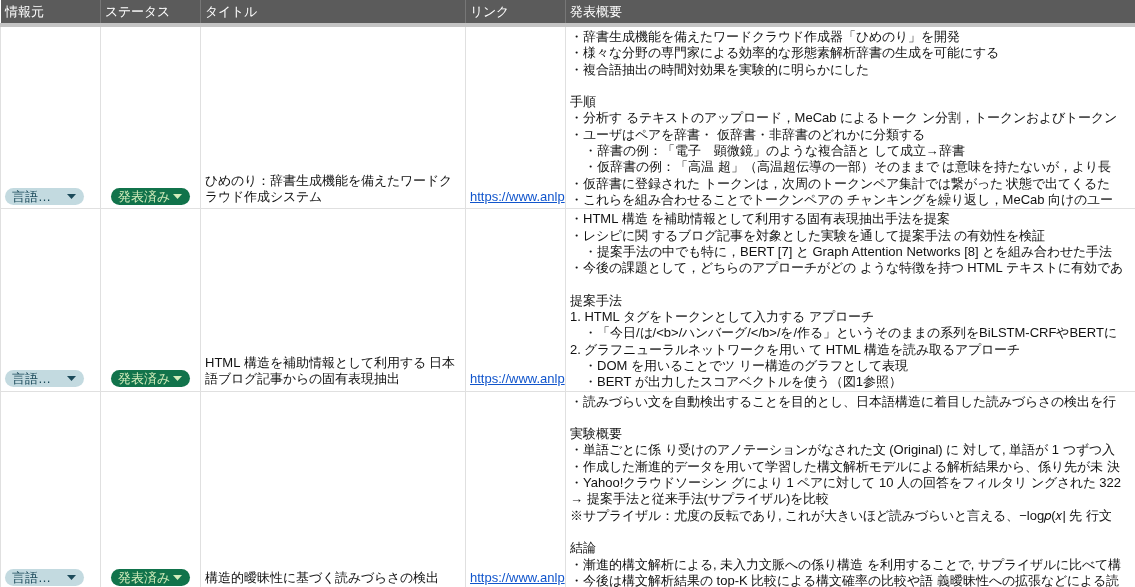 This screenshot has width=1135, height=587. I want to click on summary-line: ・これらを組み合わせることでトークンペアの チャンキングを繰り返し，MeCab 向けのユー, so click(842, 200).